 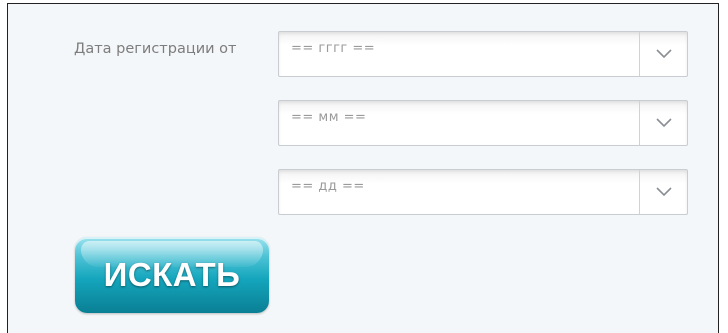 I want to click on registration-date-label: Дата регистрации от, so click(x=155, y=49).